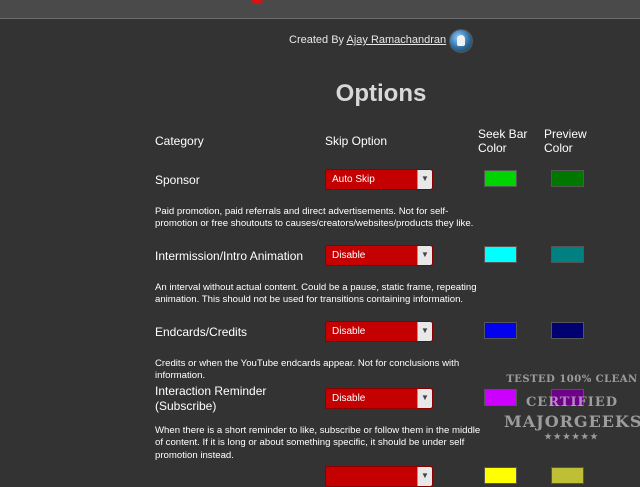  What do you see at coordinates (567, 330) in the screenshot?
I see `preview-color-endcards` at bounding box center [567, 330].